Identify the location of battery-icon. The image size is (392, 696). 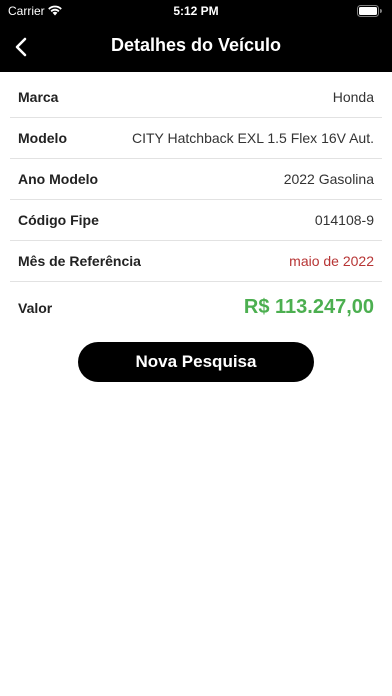
(369, 11).